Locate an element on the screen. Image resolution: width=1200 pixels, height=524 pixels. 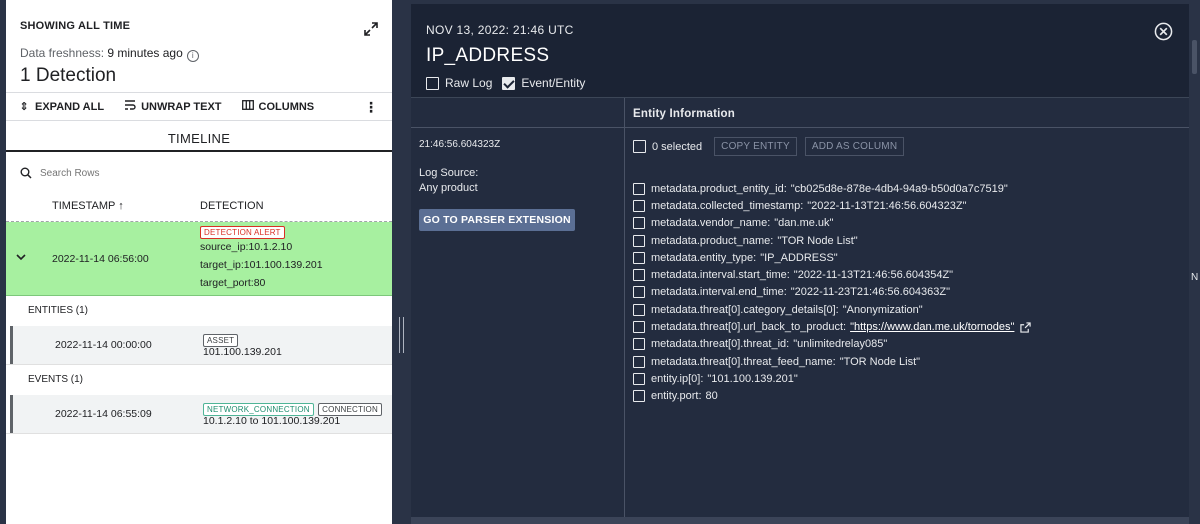
url-link: "https://www.dan.me.uk/tornodes" is located at coordinates (932, 327).